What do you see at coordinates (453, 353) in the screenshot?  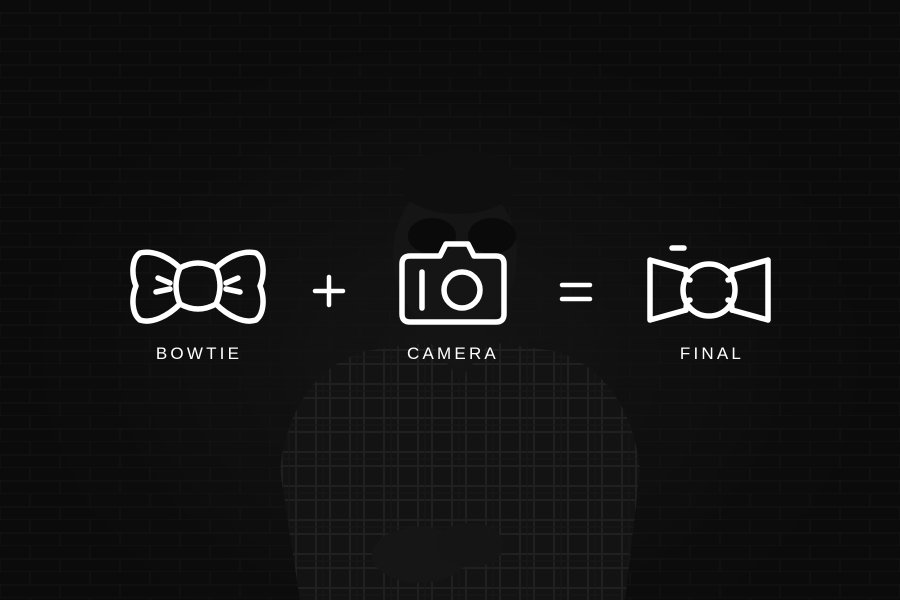 I see `camera-caption: CAMERA` at bounding box center [453, 353].